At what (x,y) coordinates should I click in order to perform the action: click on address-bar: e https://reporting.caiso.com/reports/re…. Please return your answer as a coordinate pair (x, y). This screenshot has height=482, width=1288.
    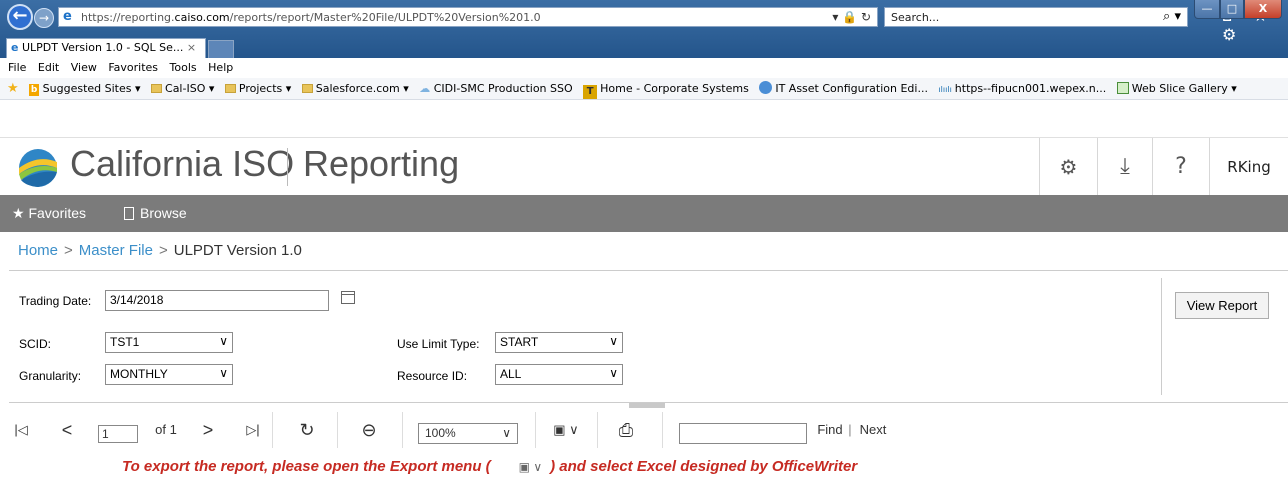
    Looking at the image, I should click on (468, 17).